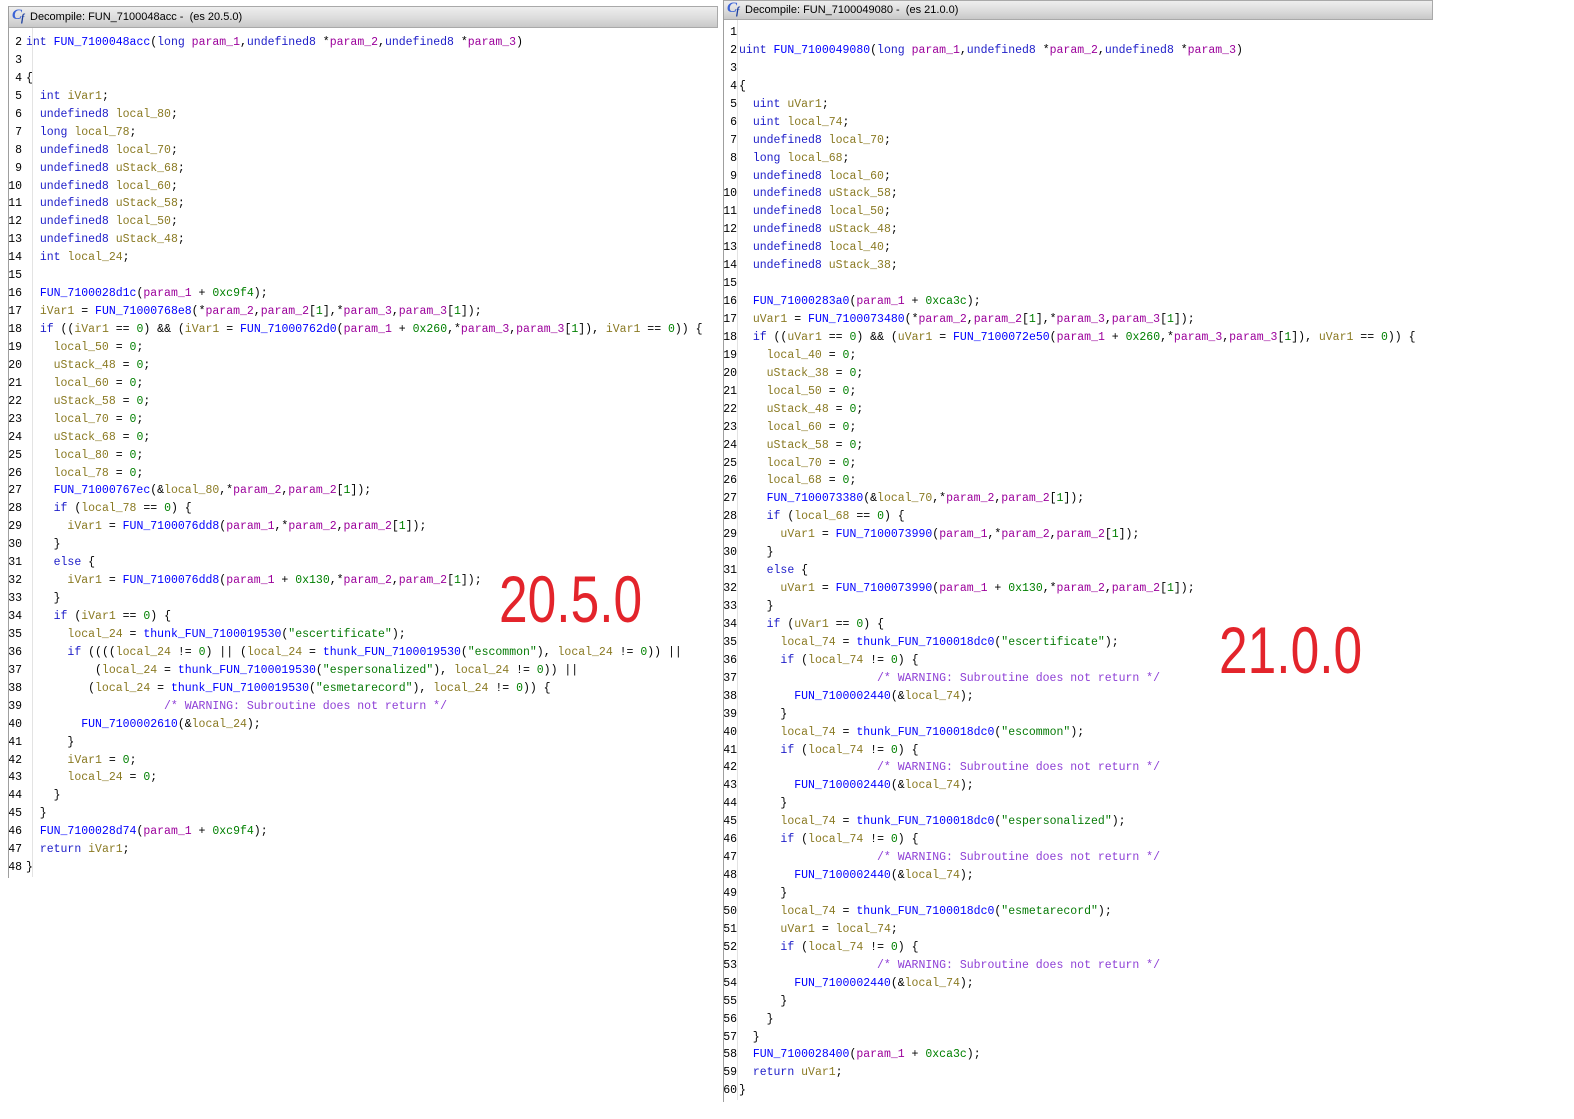  I want to click on code-text: undefined8 uStack_48;, so click(817, 230).